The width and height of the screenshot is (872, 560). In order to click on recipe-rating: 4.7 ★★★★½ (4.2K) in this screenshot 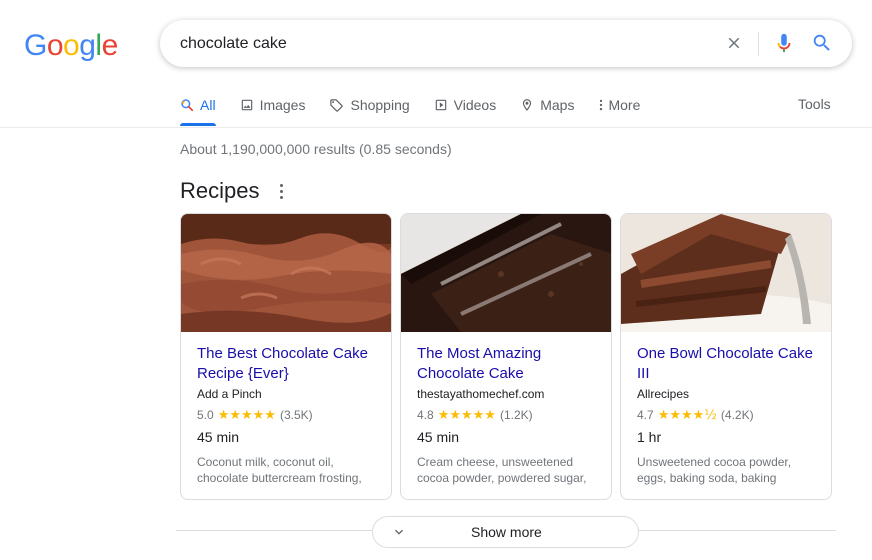, I will do `click(726, 415)`.